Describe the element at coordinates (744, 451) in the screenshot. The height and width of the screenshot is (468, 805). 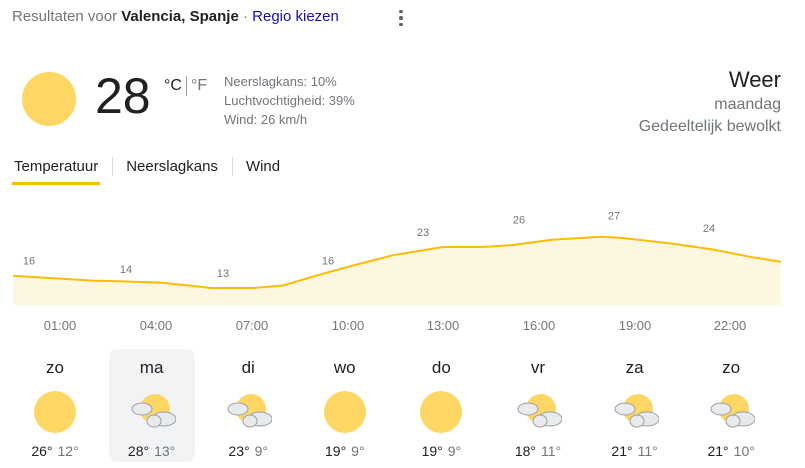
I see `min-temp: 10°` at that location.